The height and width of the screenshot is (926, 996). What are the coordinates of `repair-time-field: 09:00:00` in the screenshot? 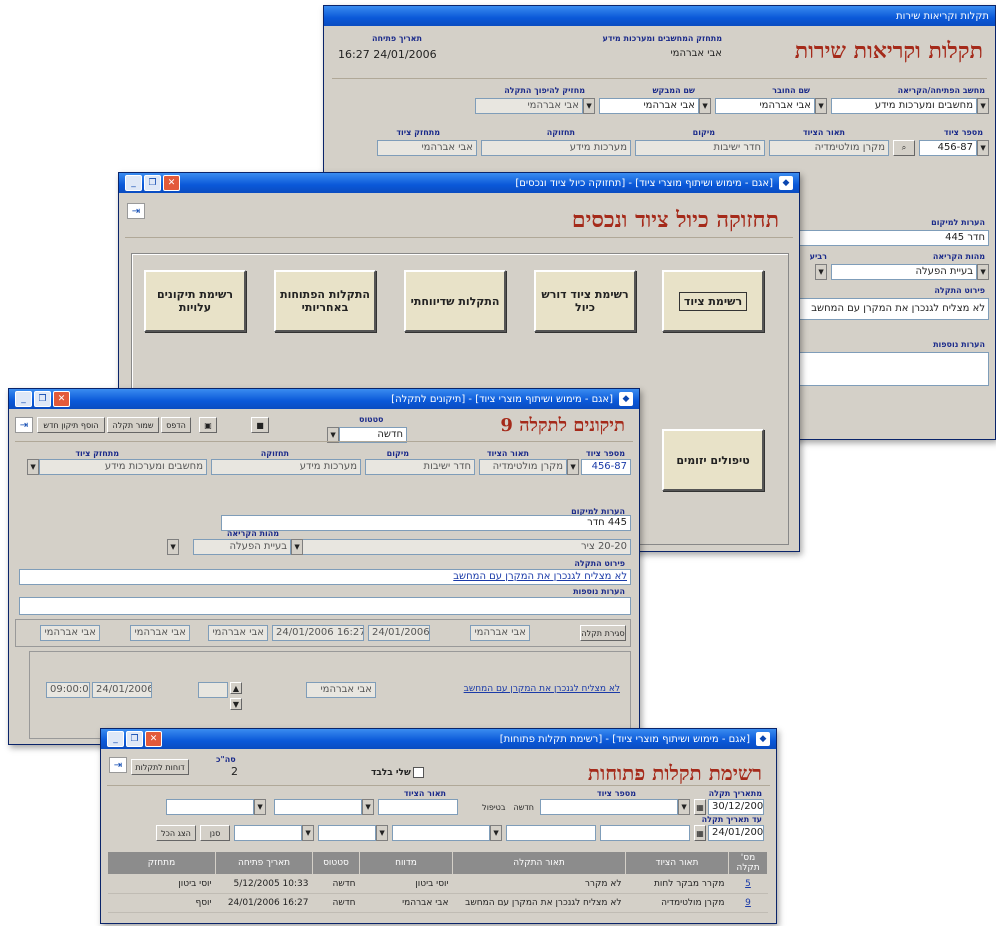 It's located at (68, 690).